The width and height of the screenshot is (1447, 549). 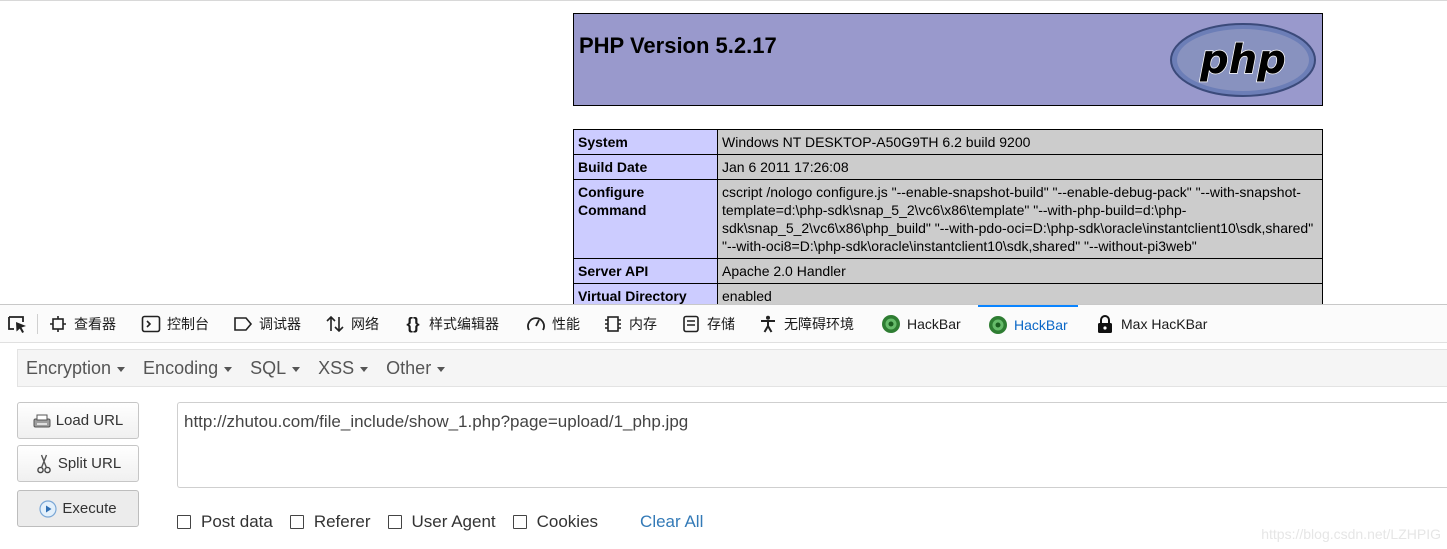 I want to click on php-logo: php, so click(x=1243, y=60).